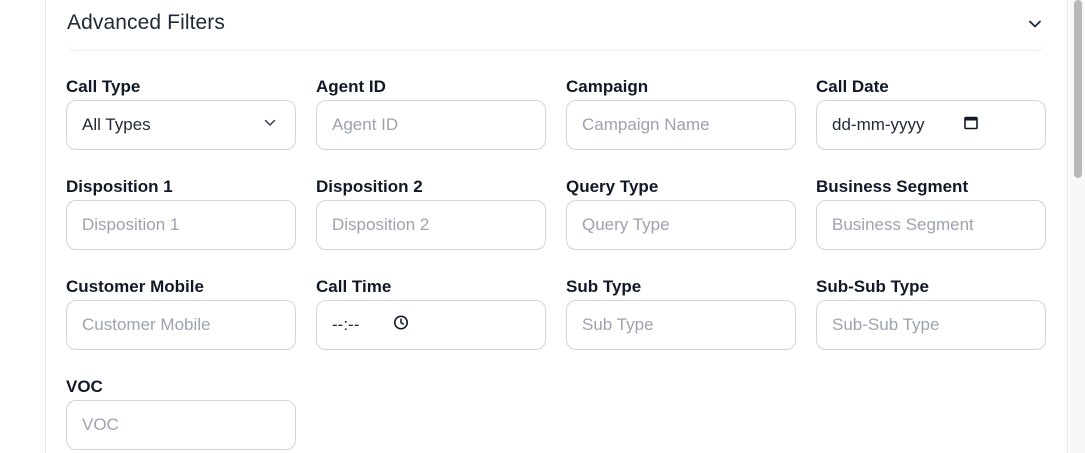  I want to click on customer-mobile-input: Customer Mobile, so click(181, 325).